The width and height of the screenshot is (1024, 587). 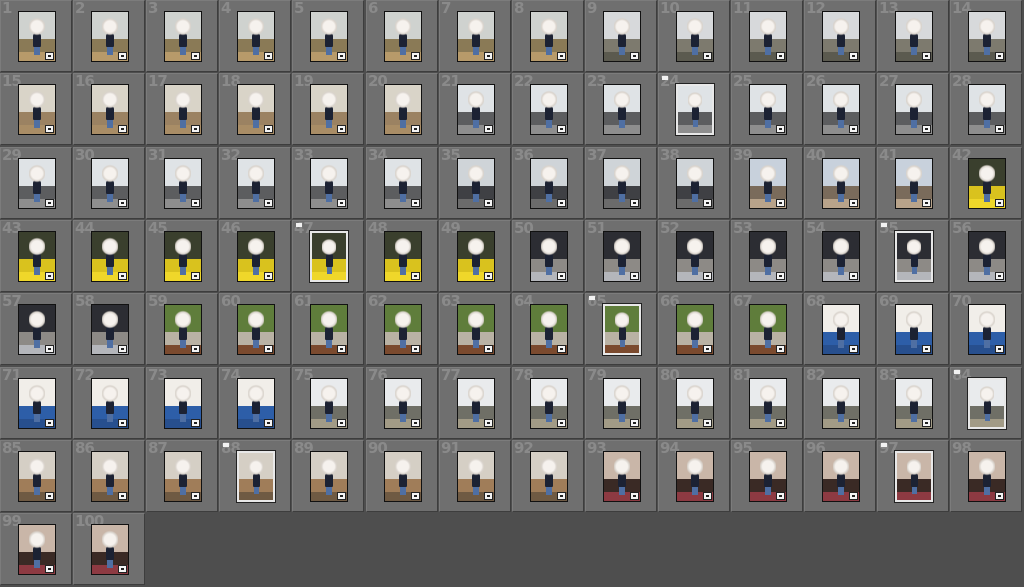 I want to click on grid-cell: 59, so click(x=182, y=328).